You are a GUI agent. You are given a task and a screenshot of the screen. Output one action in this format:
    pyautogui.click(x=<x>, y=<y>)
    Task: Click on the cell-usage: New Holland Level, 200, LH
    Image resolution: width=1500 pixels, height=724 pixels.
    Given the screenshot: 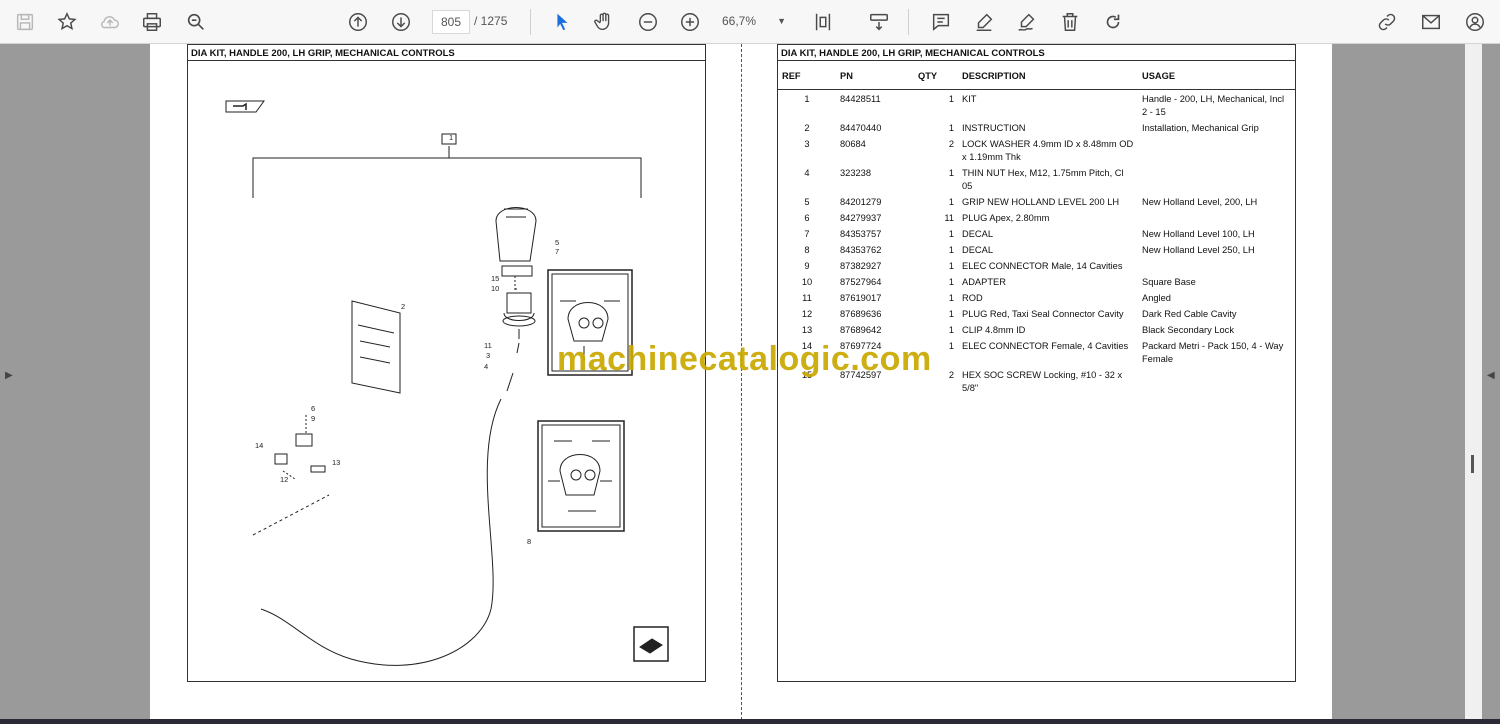 What is the action you would take?
    pyautogui.click(x=1200, y=202)
    